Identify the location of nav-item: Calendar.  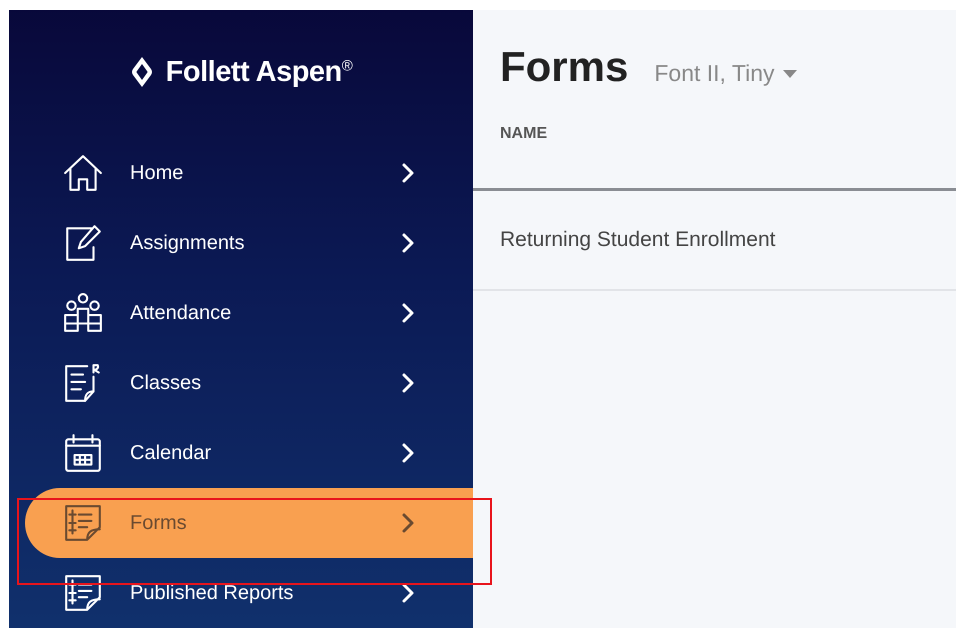
(249, 453).